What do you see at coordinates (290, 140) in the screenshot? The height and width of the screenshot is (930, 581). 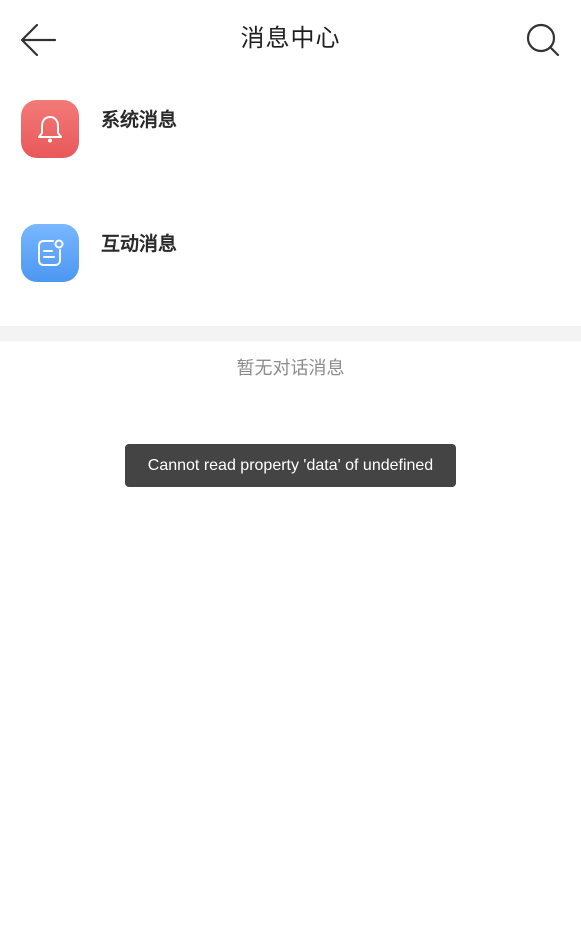 I see `system-messages-item: 系统消息` at bounding box center [290, 140].